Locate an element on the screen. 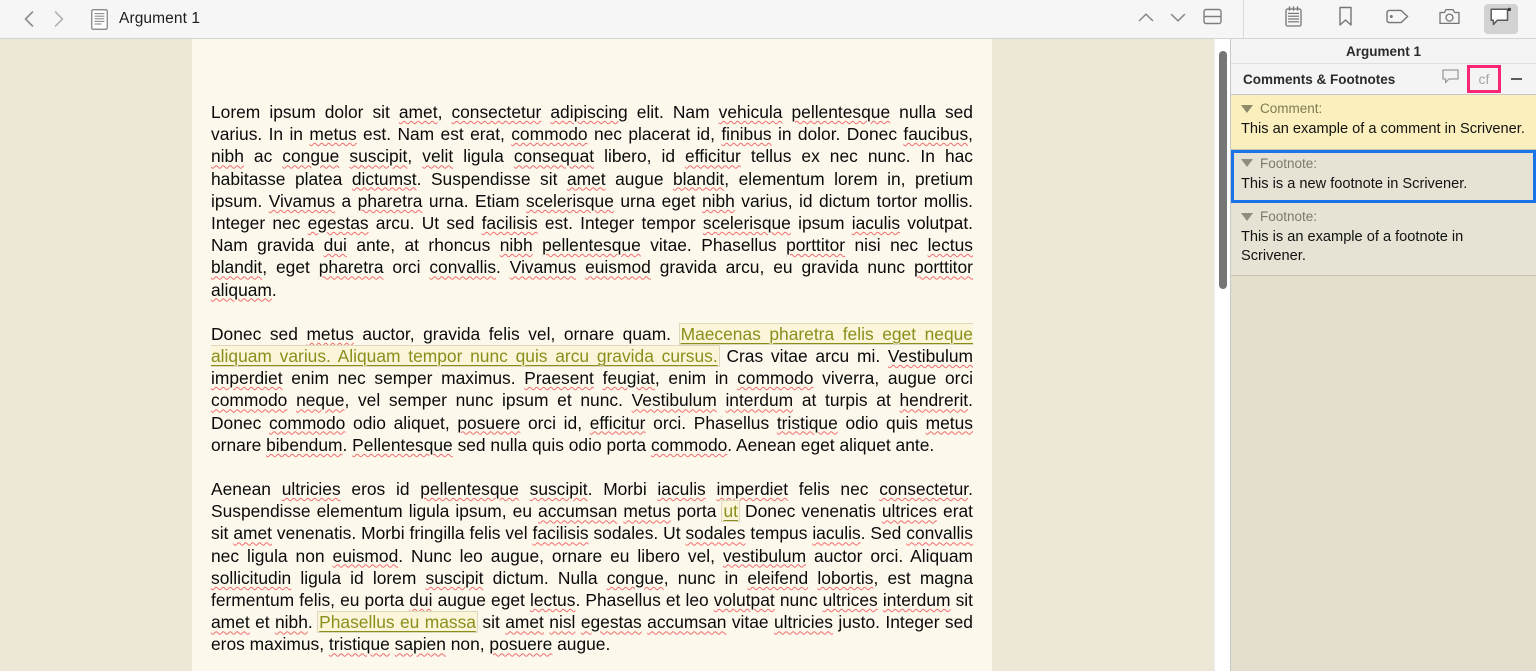 The image size is (1536, 671). forward-button is located at coordinates (59, 19).